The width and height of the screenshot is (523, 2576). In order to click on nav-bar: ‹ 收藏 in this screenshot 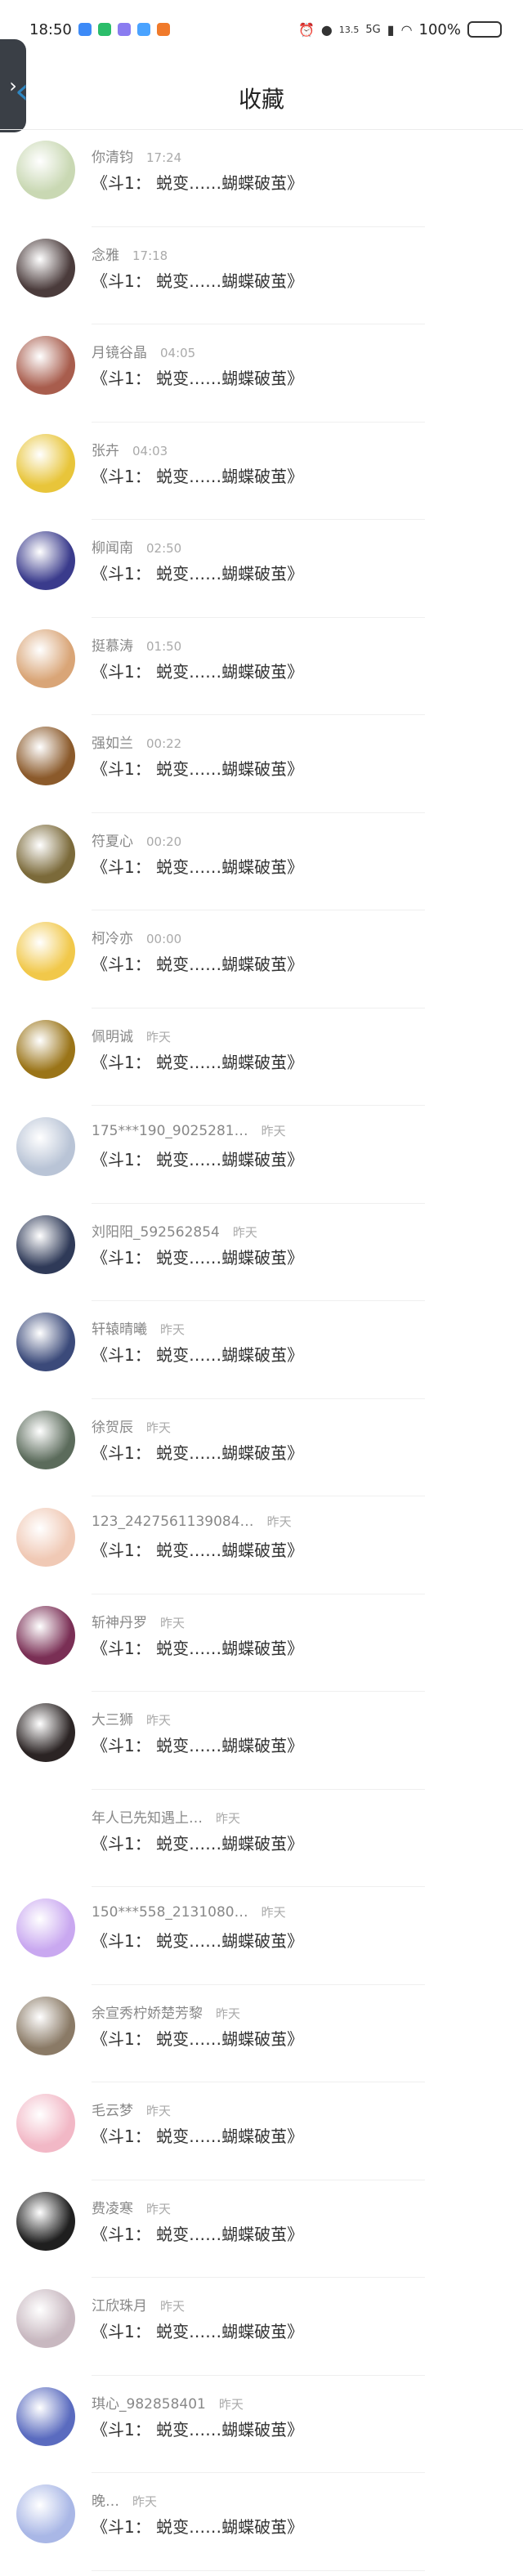, I will do `click(261, 94)`.